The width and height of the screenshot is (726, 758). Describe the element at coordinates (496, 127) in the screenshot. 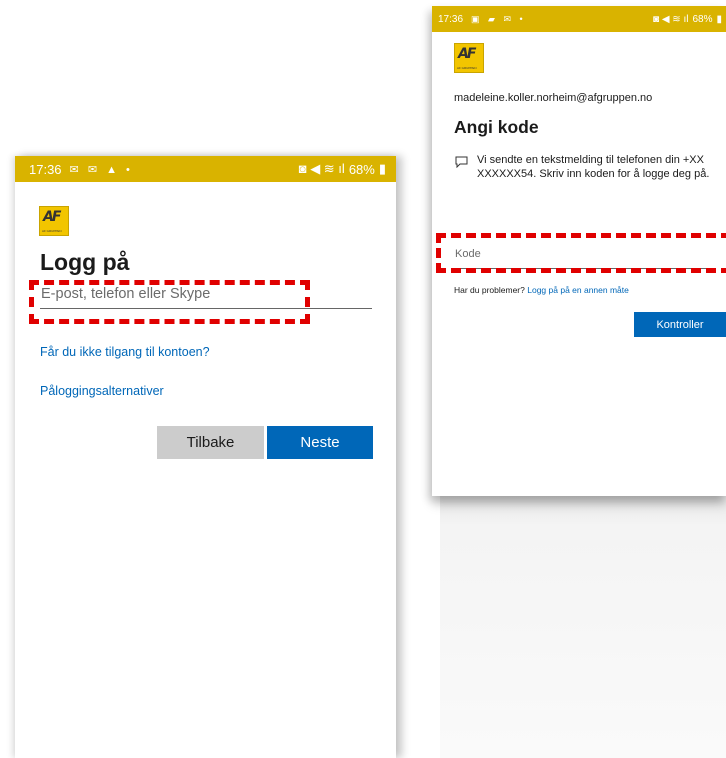

I see `page-title: Angi kode` at that location.